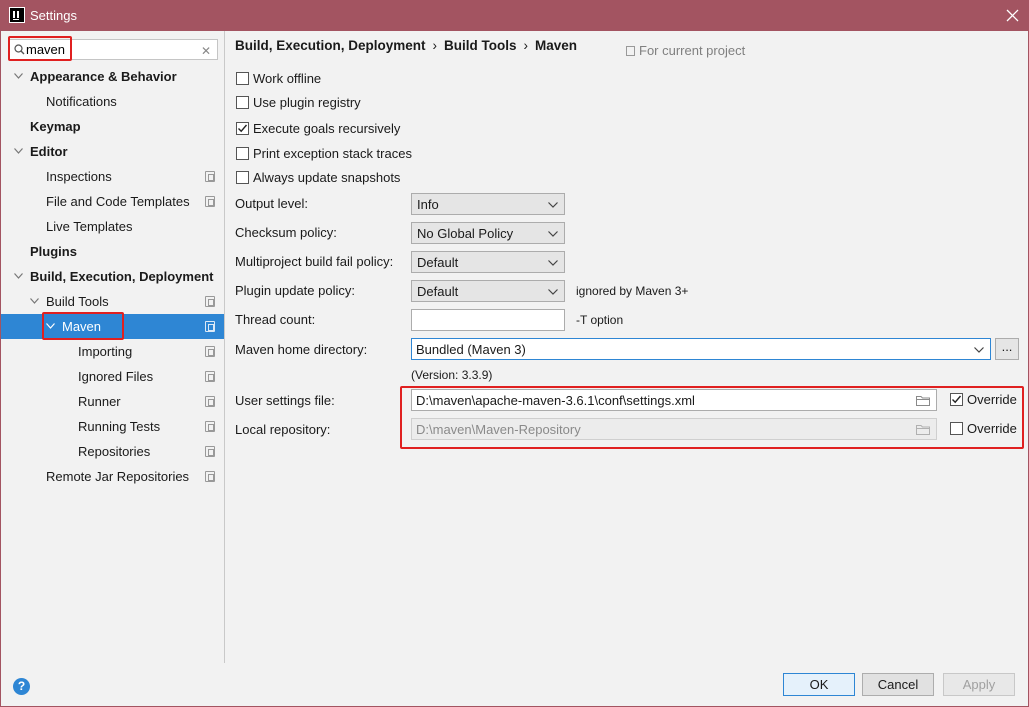 The image size is (1029, 707). What do you see at coordinates (21, 686) in the screenshot?
I see `help-button: ?` at bounding box center [21, 686].